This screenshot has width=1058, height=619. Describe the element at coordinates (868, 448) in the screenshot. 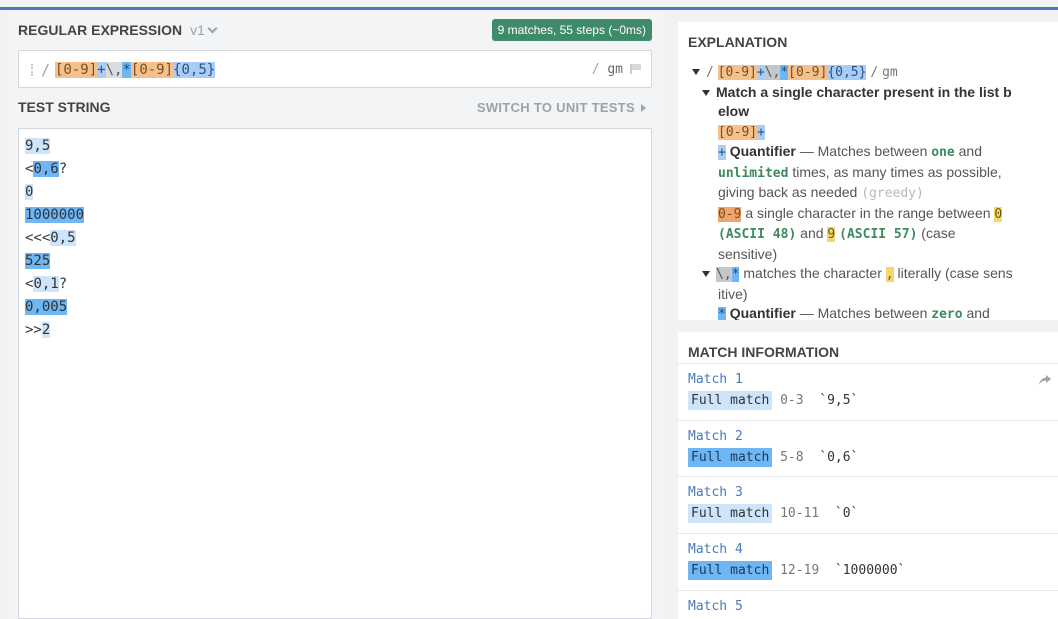

I see `match-item: Match 2 Full match 5-8 `0,6`` at that location.